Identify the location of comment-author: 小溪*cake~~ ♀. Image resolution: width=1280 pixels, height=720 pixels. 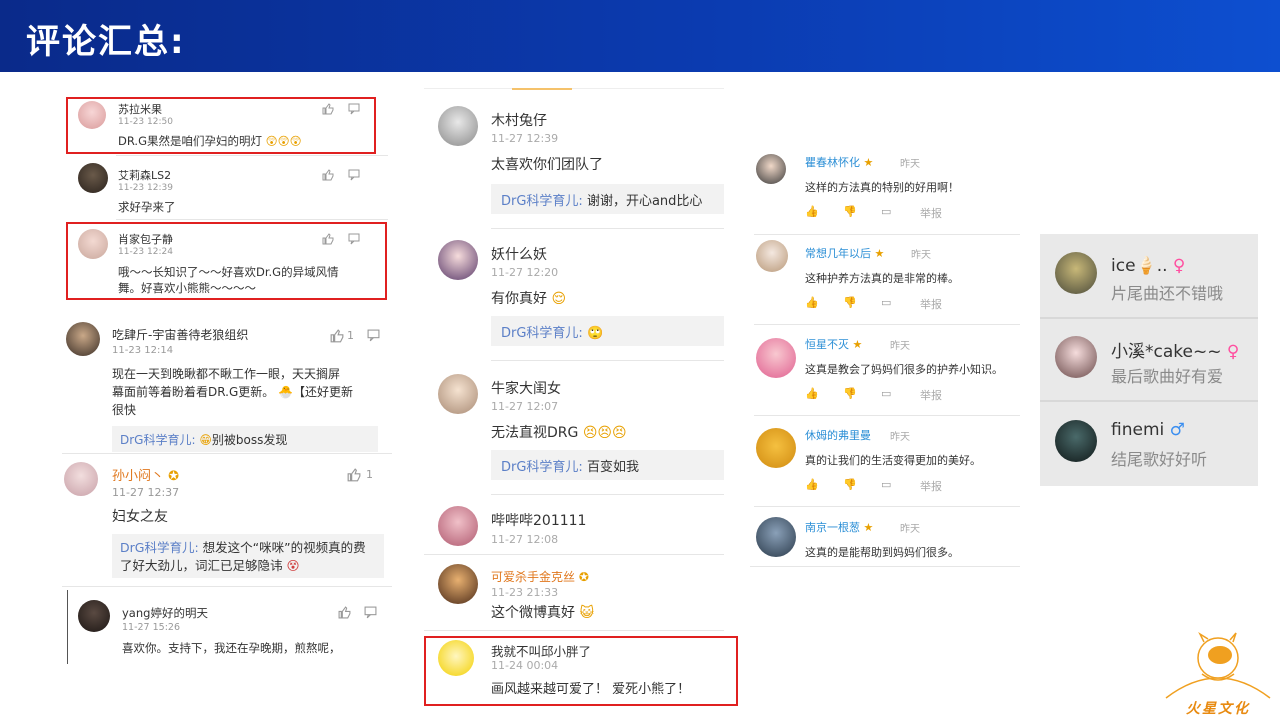
(1175, 349).